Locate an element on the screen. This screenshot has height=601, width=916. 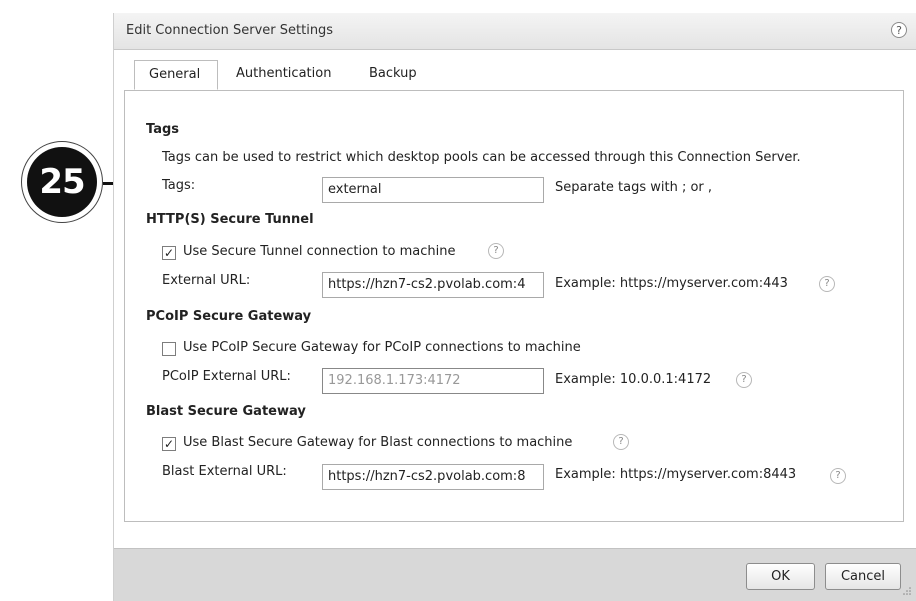
step-number: 25 is located at coordinates (62, 182).